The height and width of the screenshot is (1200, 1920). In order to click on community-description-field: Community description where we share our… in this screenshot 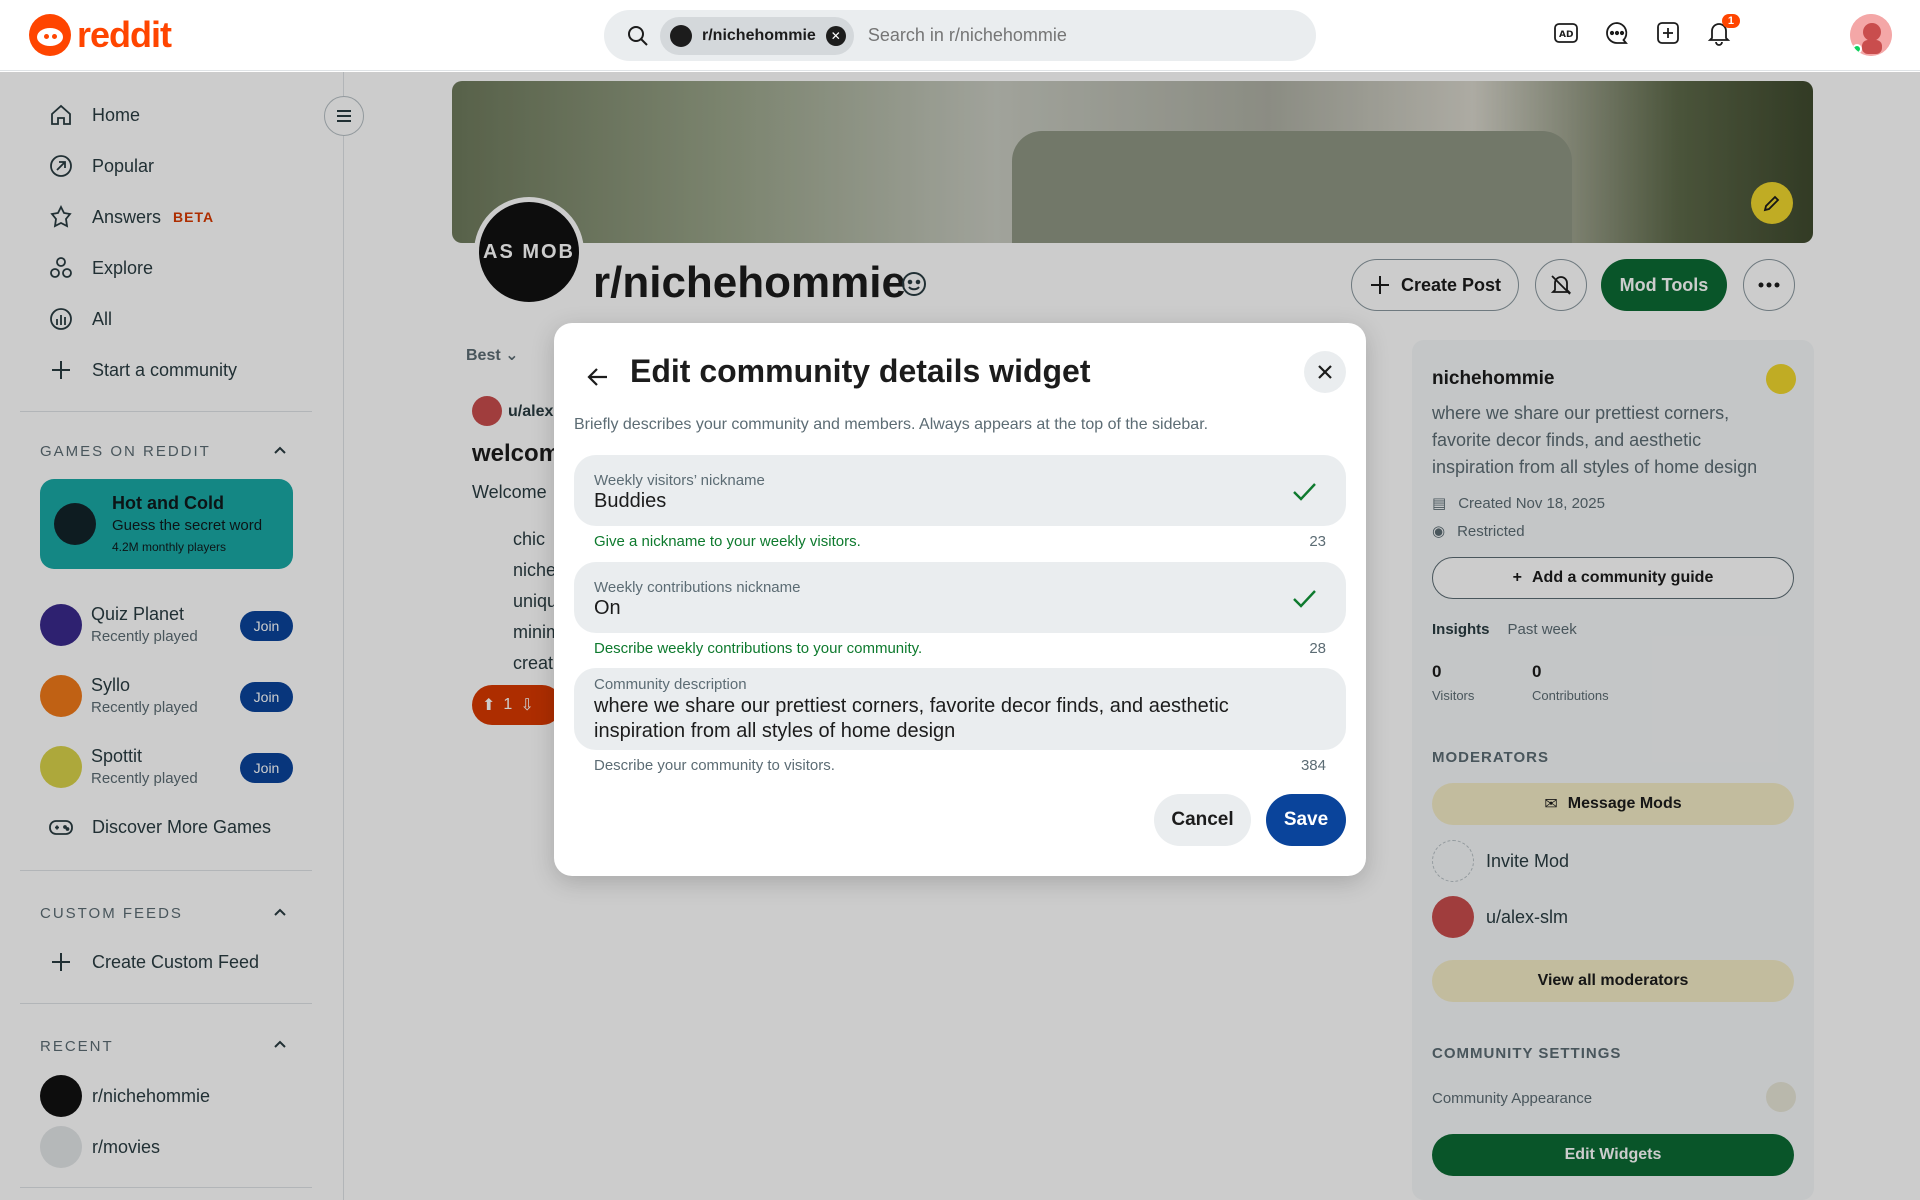, I will do `click(960, 709)`.